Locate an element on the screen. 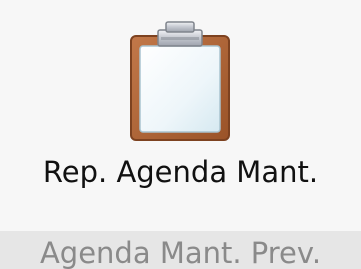 The height and width of the screenshot is (269, 361). button-label: Rep. Agenda Mant. is located at coordinates (180, 172).